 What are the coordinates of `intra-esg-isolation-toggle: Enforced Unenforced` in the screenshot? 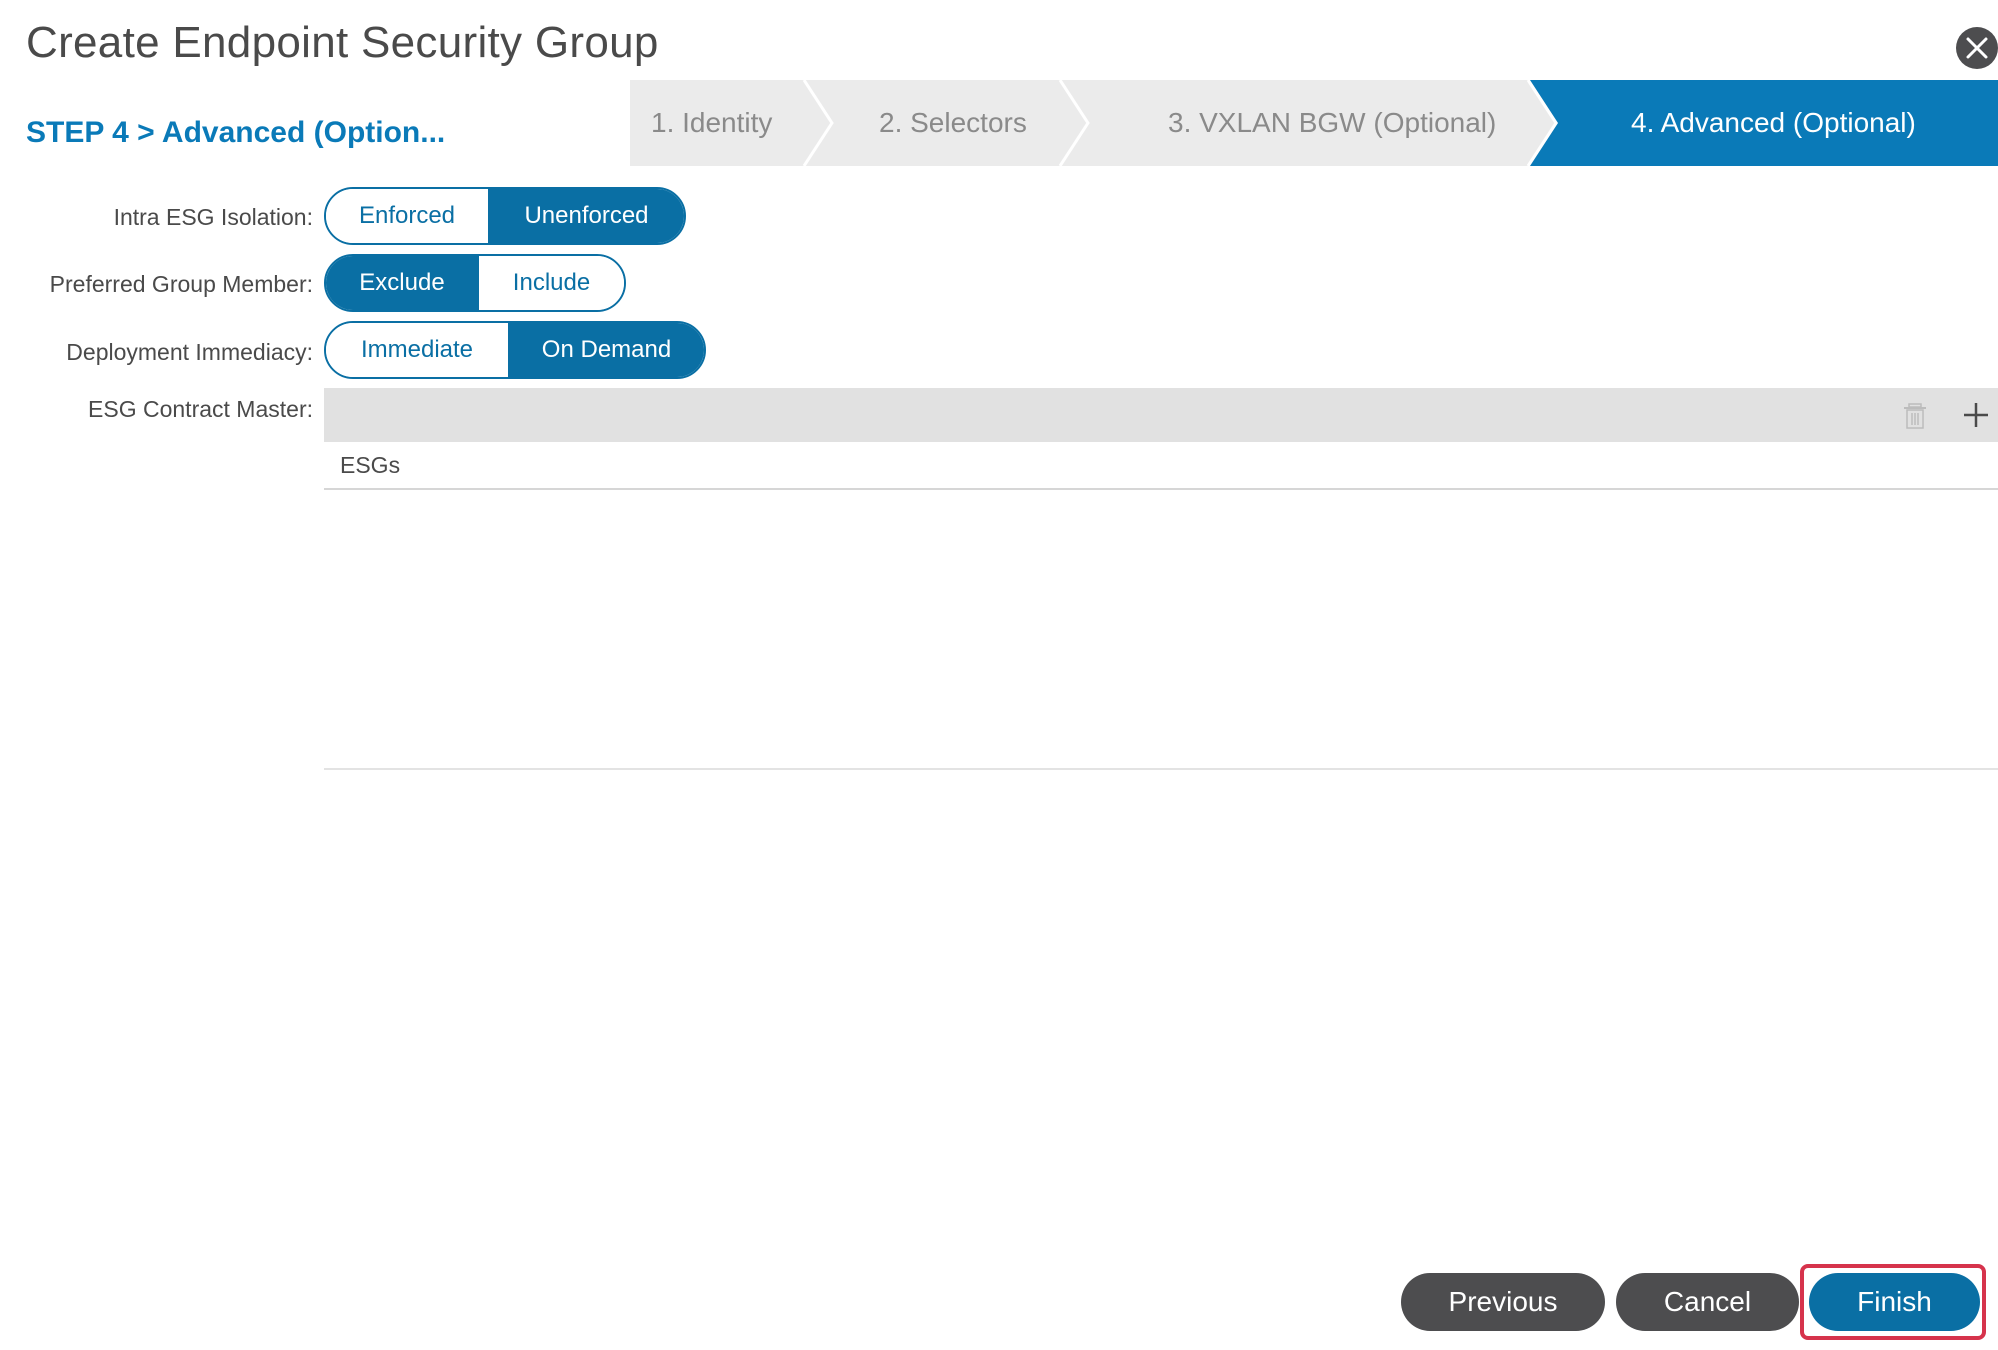 It's located at (505, 216).